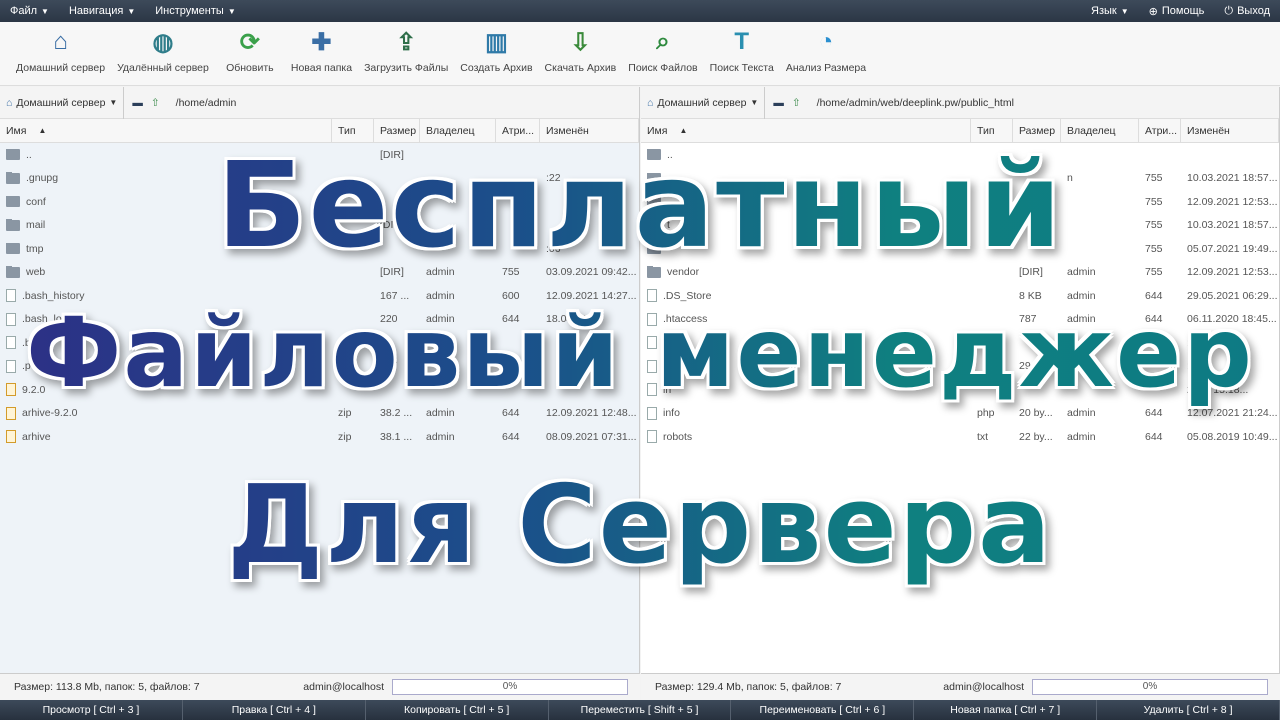 Image resolution: width=1280 pixels, height=720 pixels. Describe the element at coordinates (440, 436) in the screenshot. I see `cell-text: admin` at that location.